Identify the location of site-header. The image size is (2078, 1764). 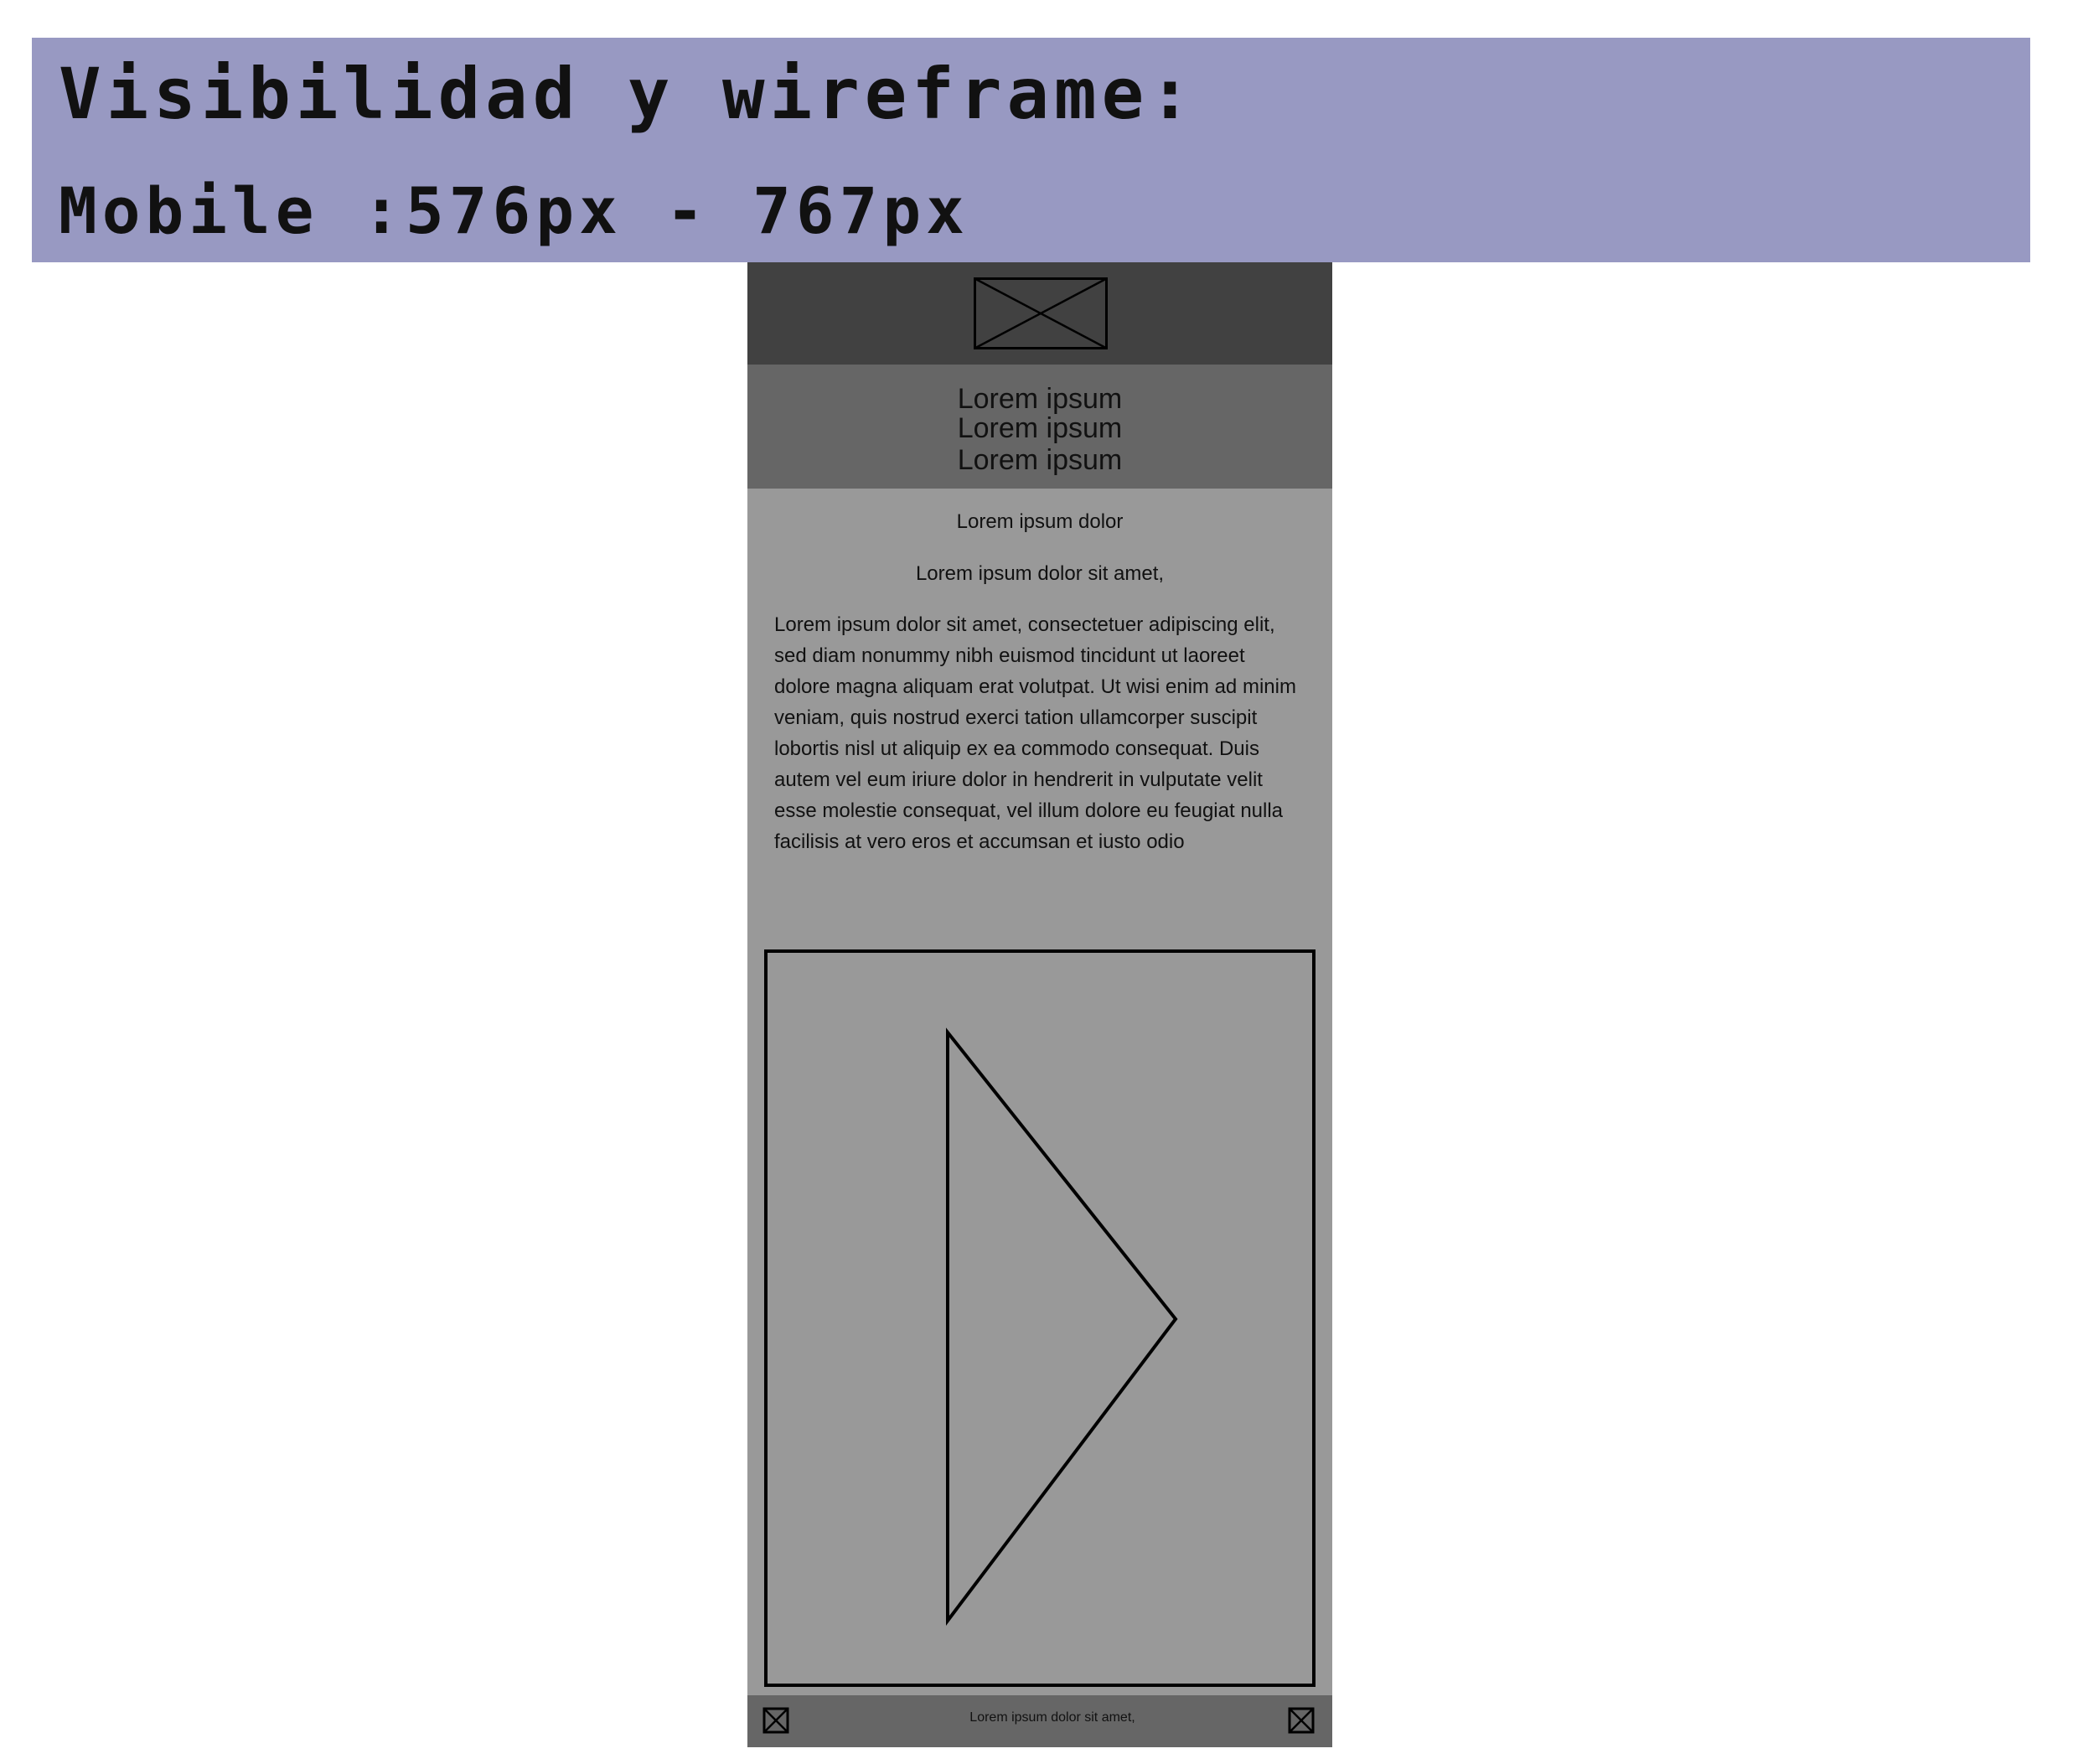
(1039, 313).